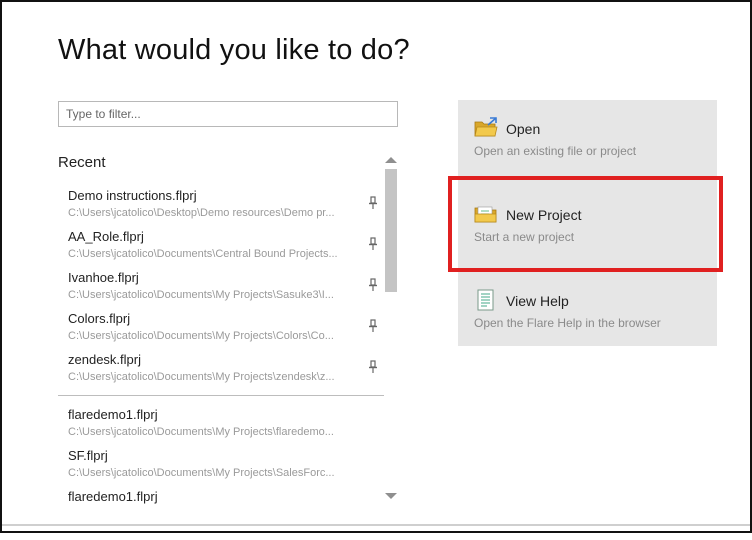  Describe the element at coordinates (524, 237) in the screenshot. I see `new-project-description: Start a new project` at that location.